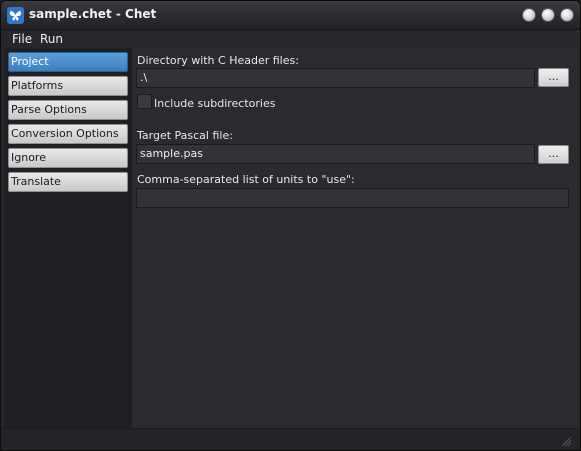 The width and height of the screenshot is (581, 451). Describe the element at coordinates (144, 101) in the screenshot. I see `include-subdirs-checkbox` at that location.